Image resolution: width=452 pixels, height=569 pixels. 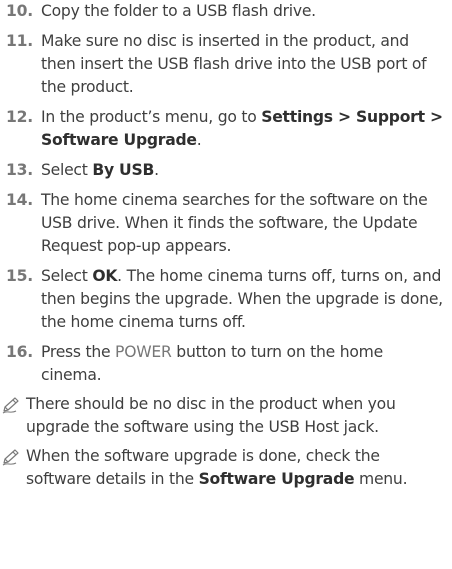 I want to click on step-number: 14., so click(x=19, y=200).